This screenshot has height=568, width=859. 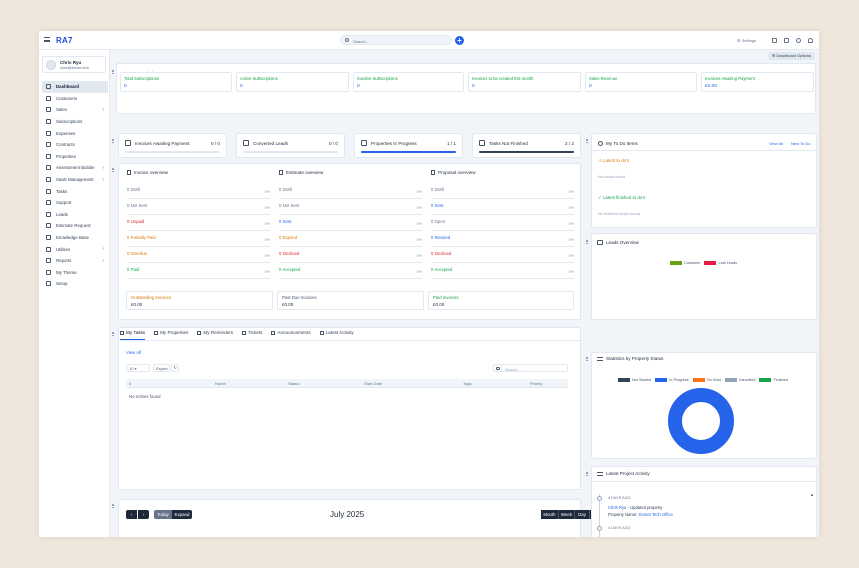 What do you see at coordinates (672, 380) in the screenshot?
I see `legend-item: In Progress` at bounding box center [672, 380].